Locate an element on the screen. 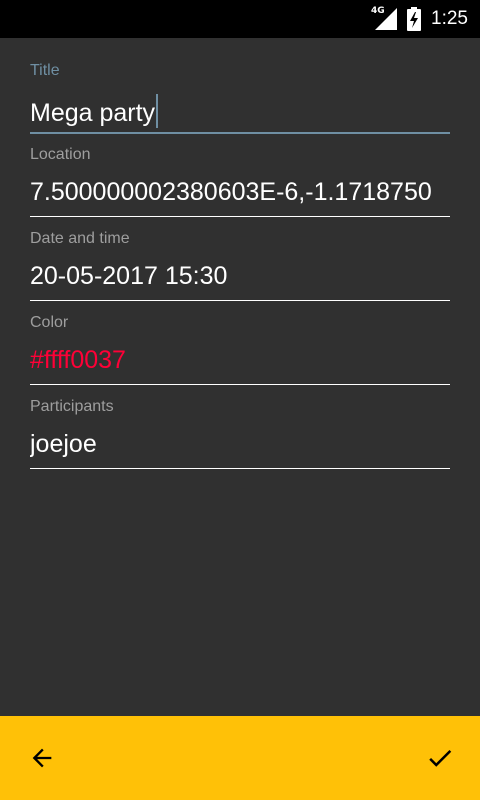  title-field: Title Mega party is located at coordinates (240, 98).